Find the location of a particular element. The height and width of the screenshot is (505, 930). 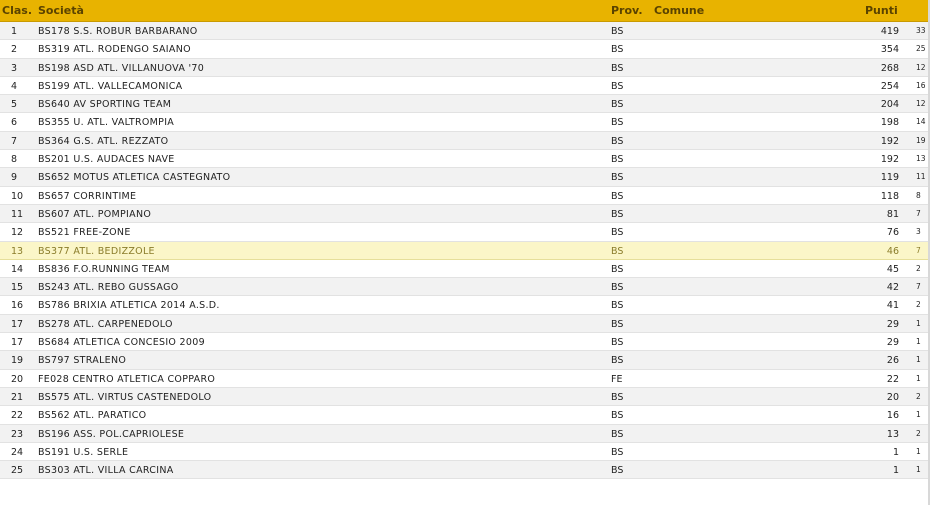

header-prov: Prov. is located at coordinates (627, 10).